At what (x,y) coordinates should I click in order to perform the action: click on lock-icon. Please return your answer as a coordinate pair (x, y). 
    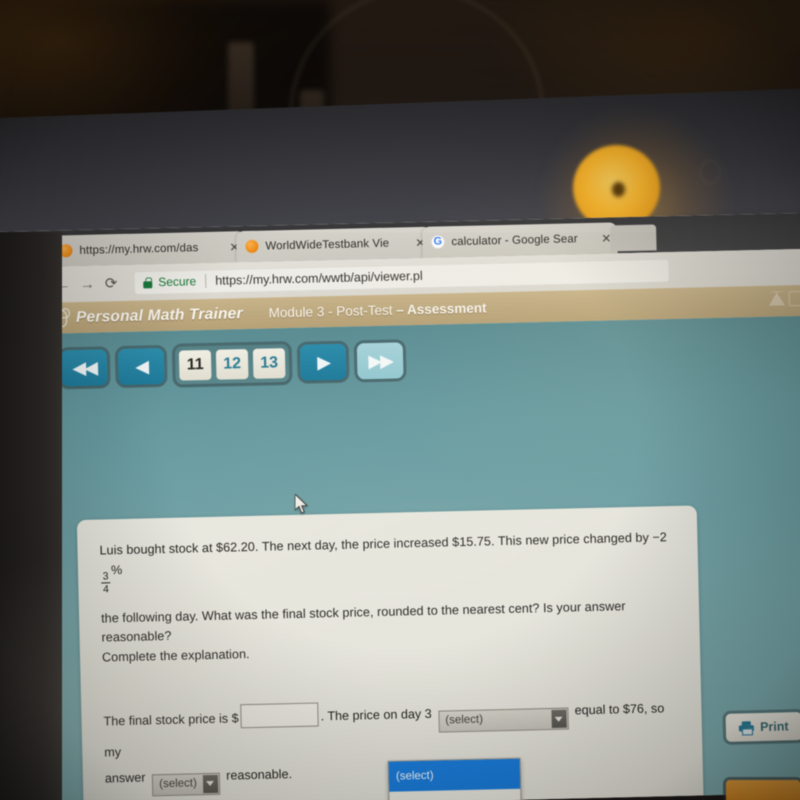
    Looking at the image, I should click on (147, 282).